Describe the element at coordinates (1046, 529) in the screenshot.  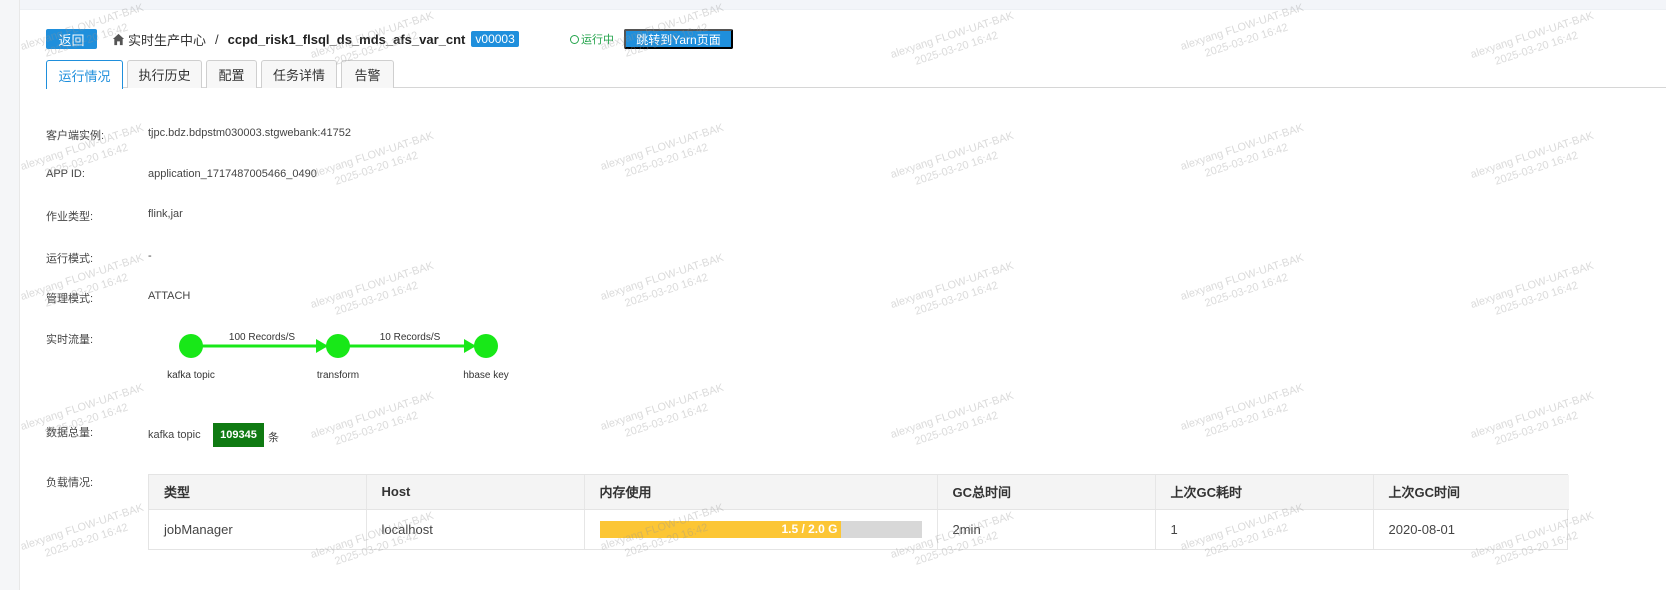
I see `cell-gc-total: 2min` at that location.